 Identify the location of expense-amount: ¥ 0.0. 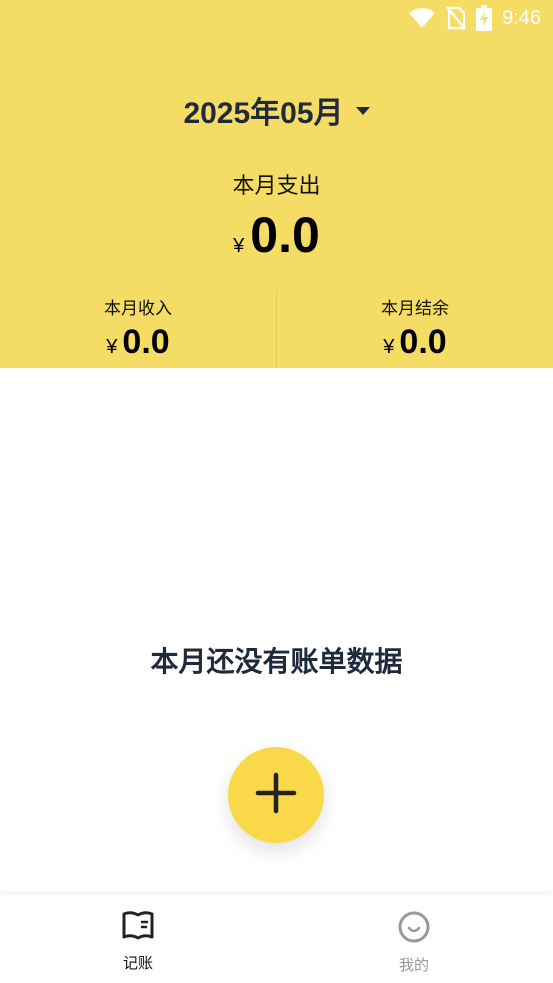
(276, 235).